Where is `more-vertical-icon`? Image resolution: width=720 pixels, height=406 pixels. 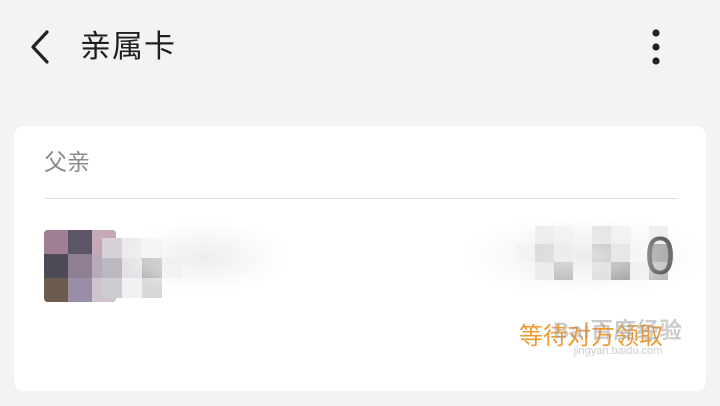 more-vertical-icon is located at coordinates (656, 47).